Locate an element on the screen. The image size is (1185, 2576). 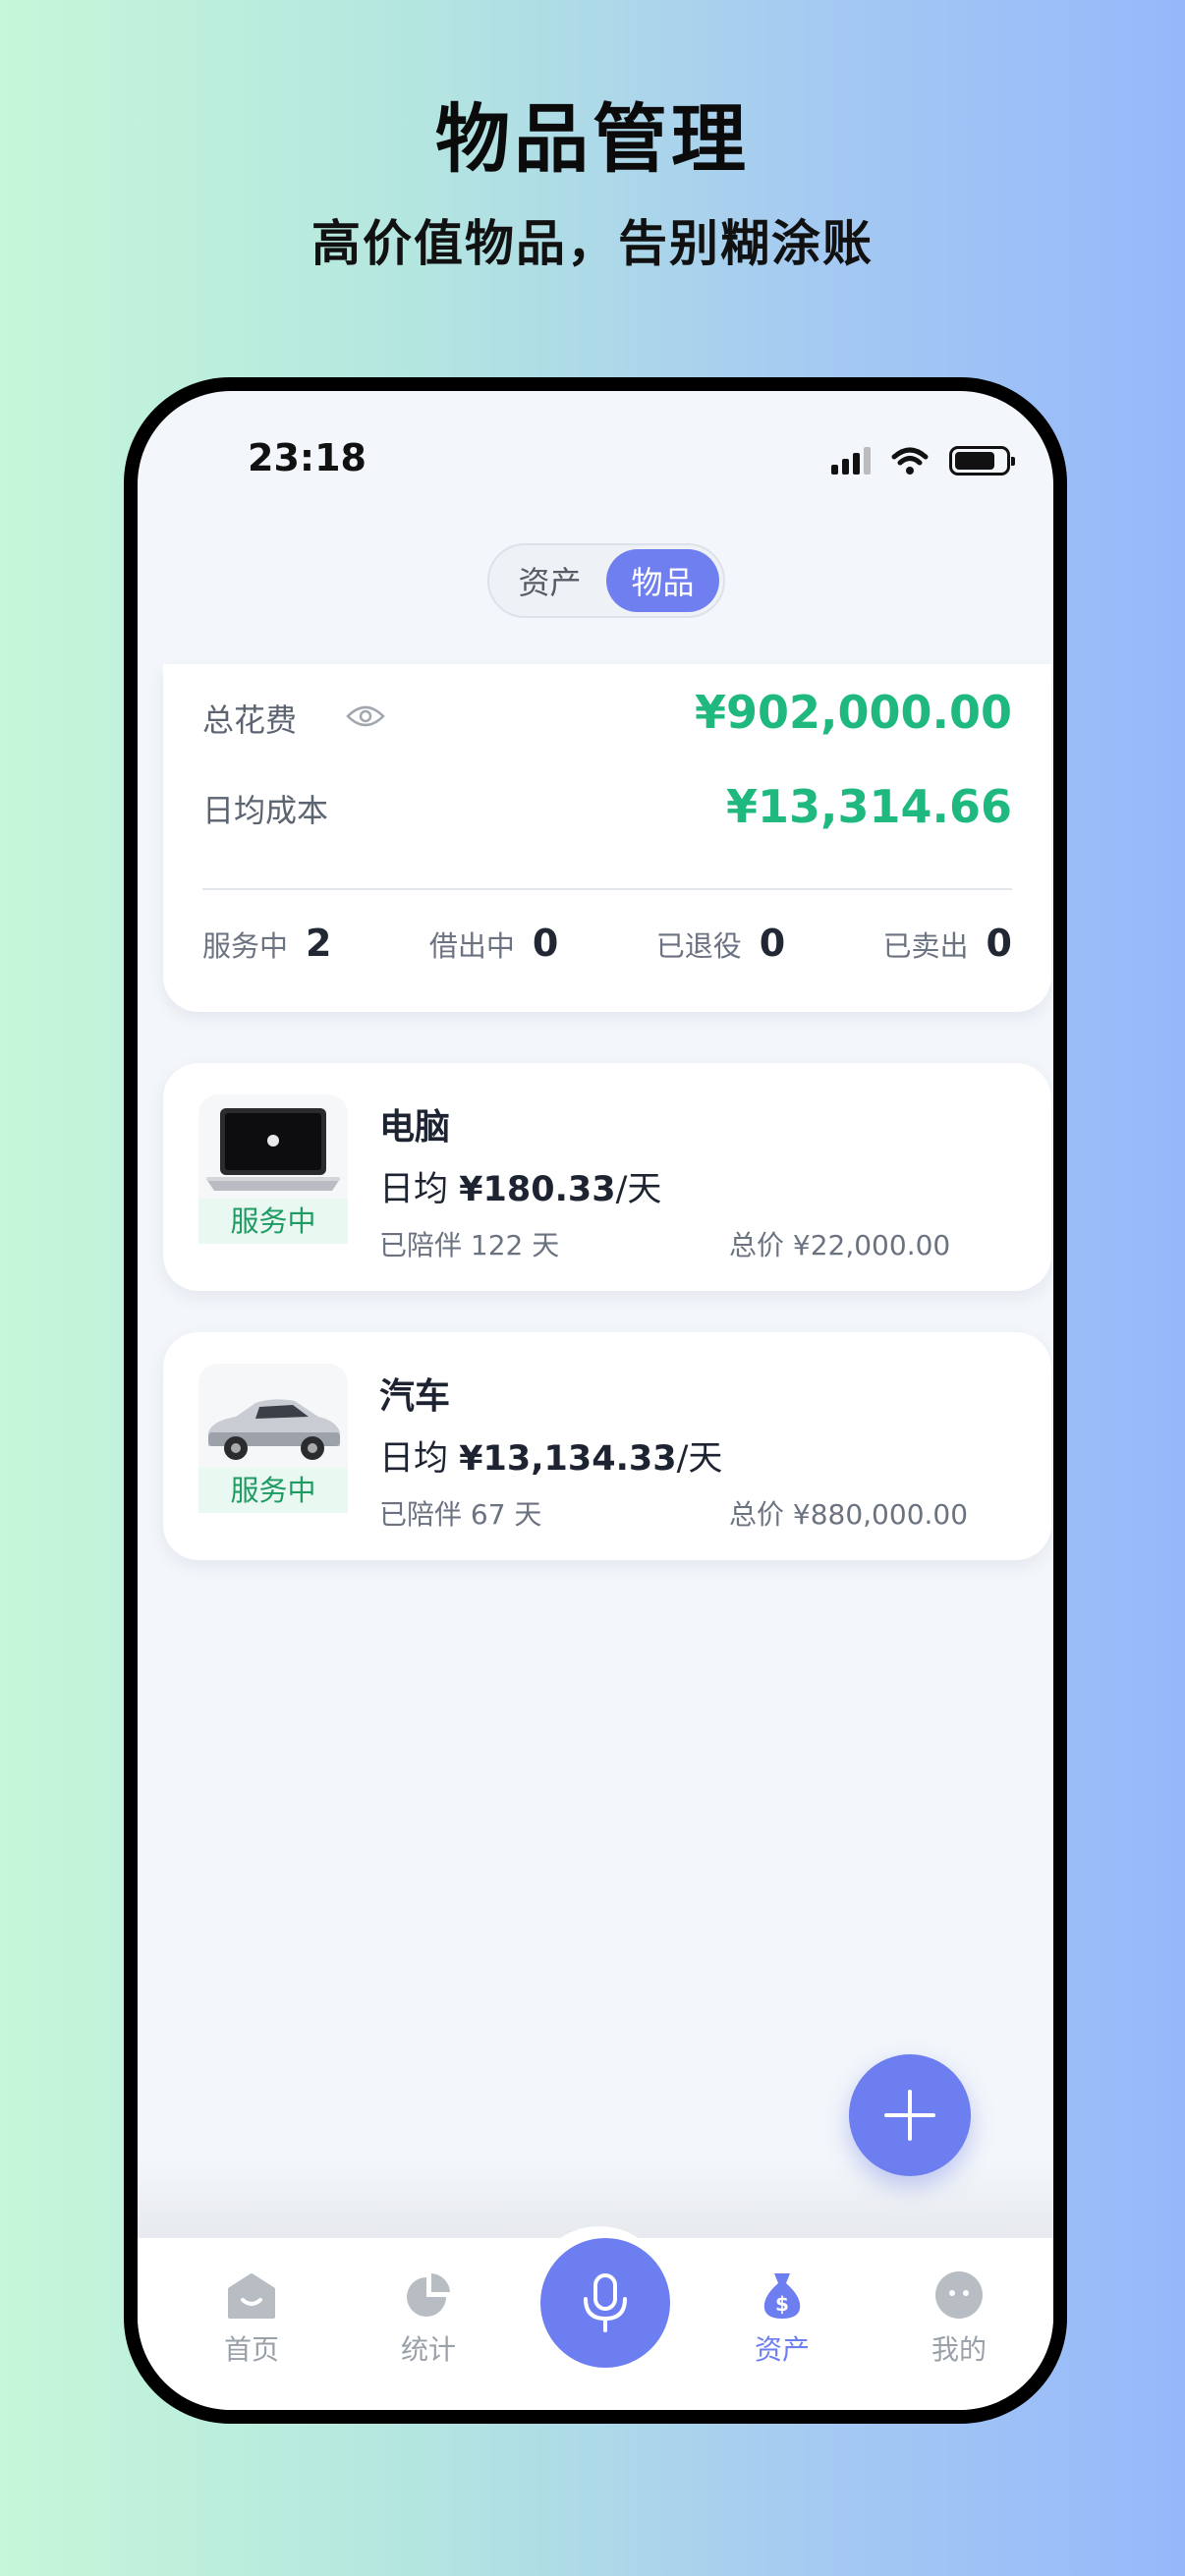
item-total-price: 总价 ¥22,000.00 is located at coordinates (840, 1245).